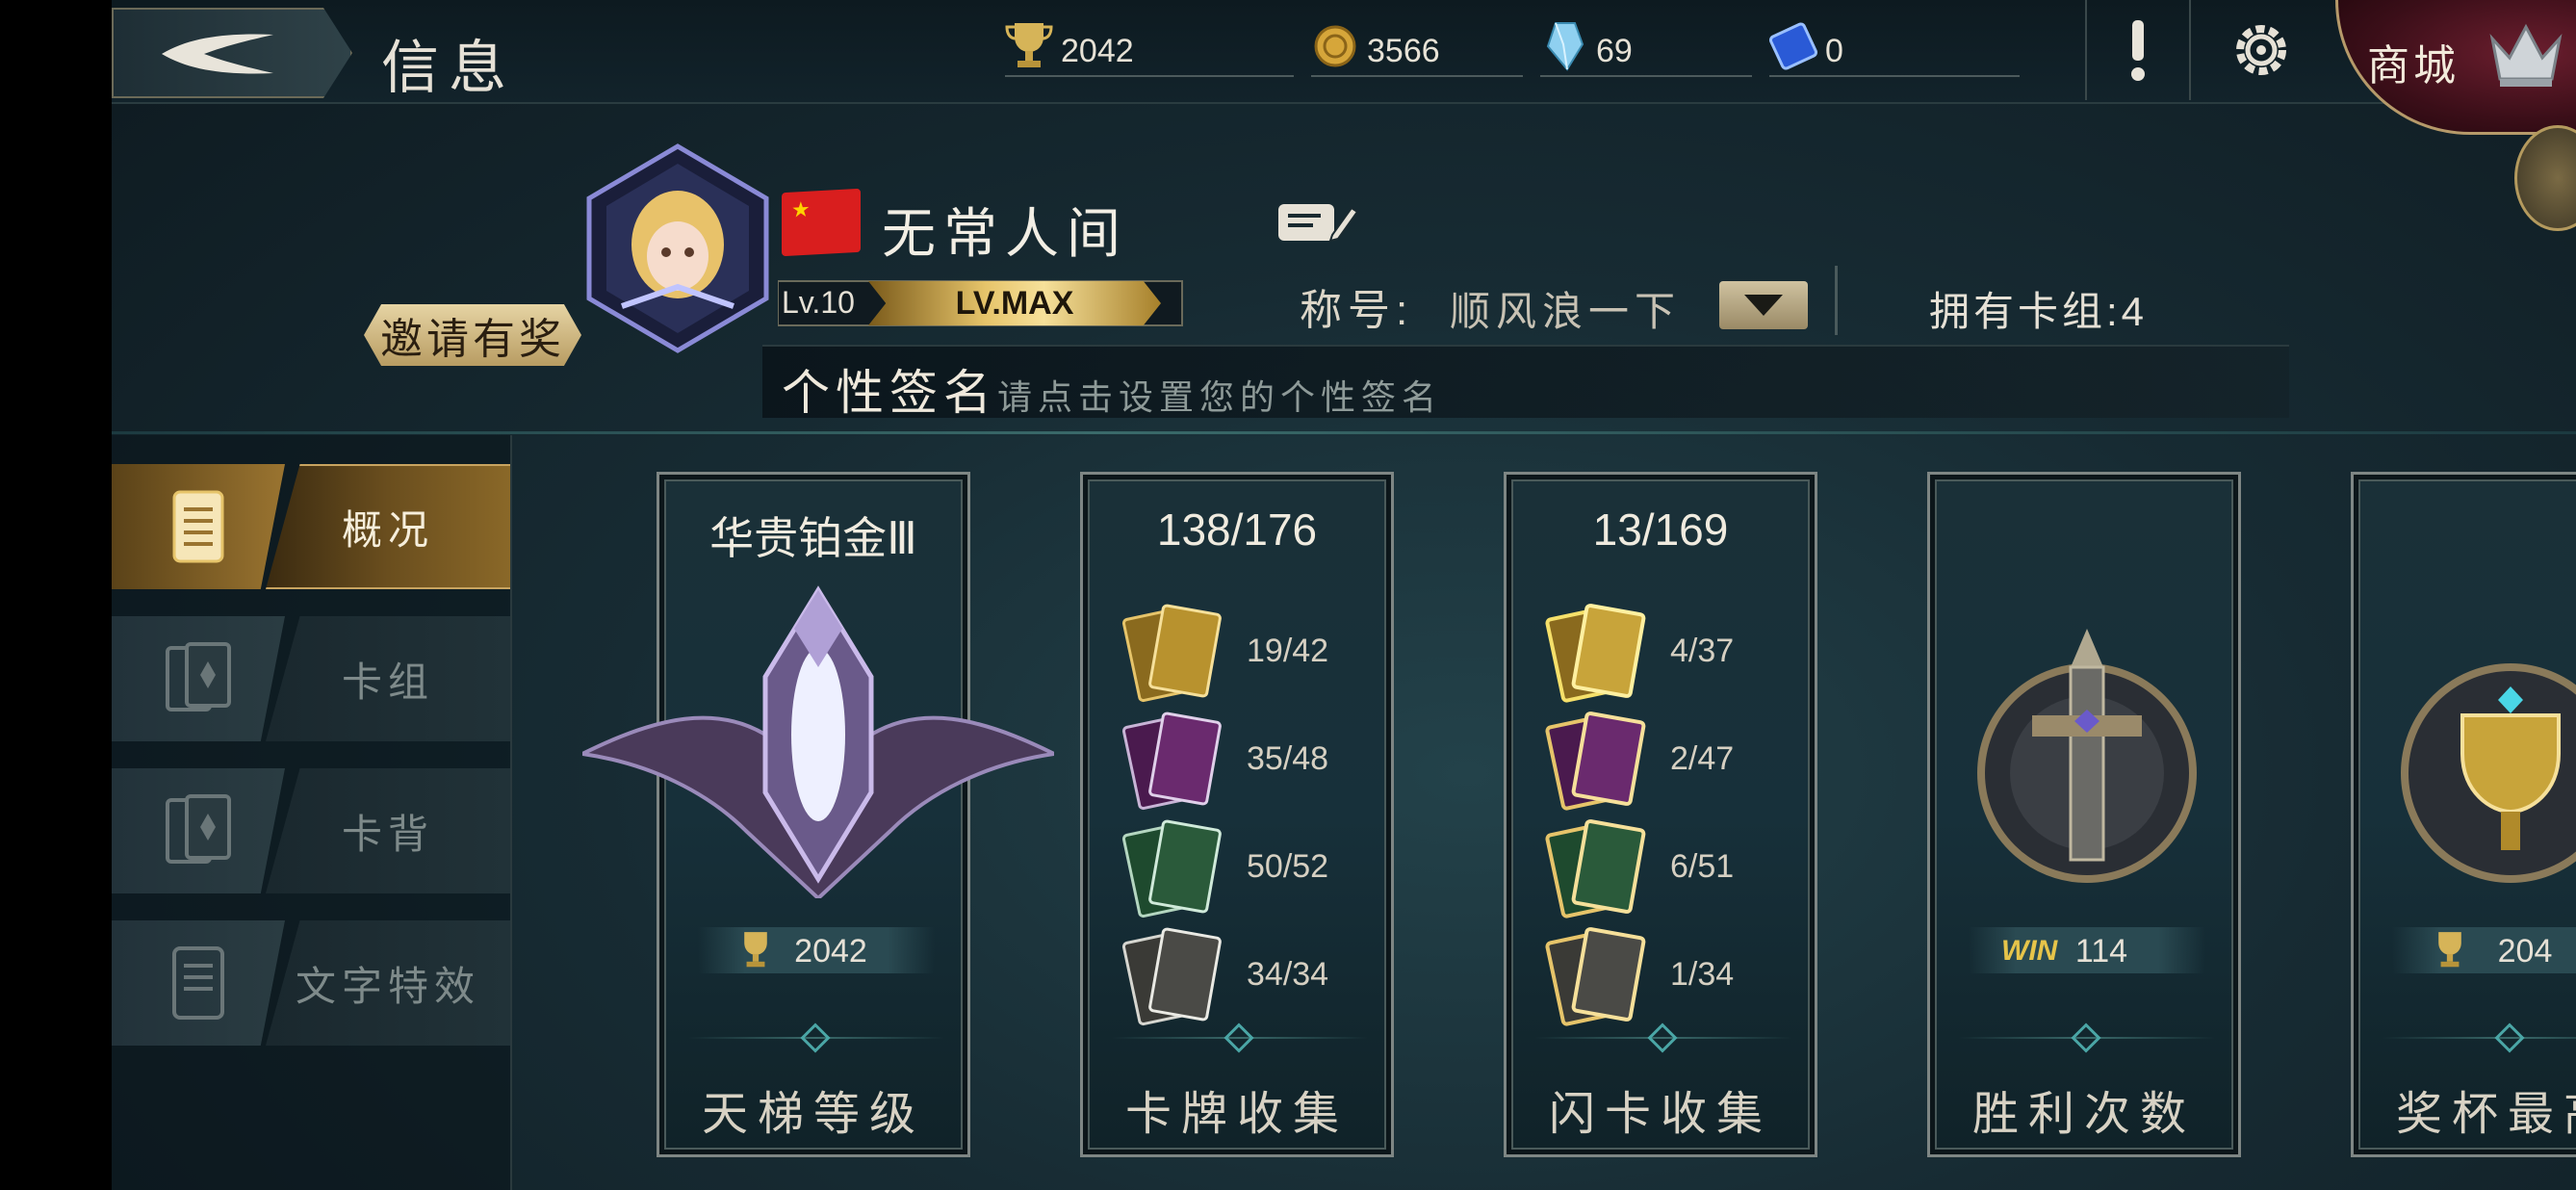 The height and width of the screenshot is (1190, 2576). What do you see at coordinates (1660, 1114) in the screenshot?
I see `card-footer-label: 闪卡收集` at bounding box center [1660, 1114].